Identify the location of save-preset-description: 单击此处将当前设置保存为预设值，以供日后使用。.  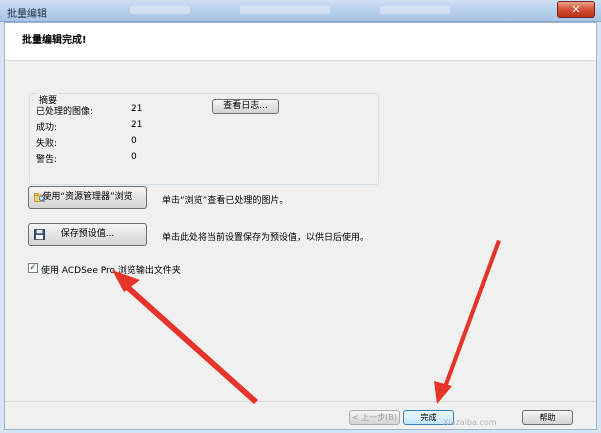
(266, 238).